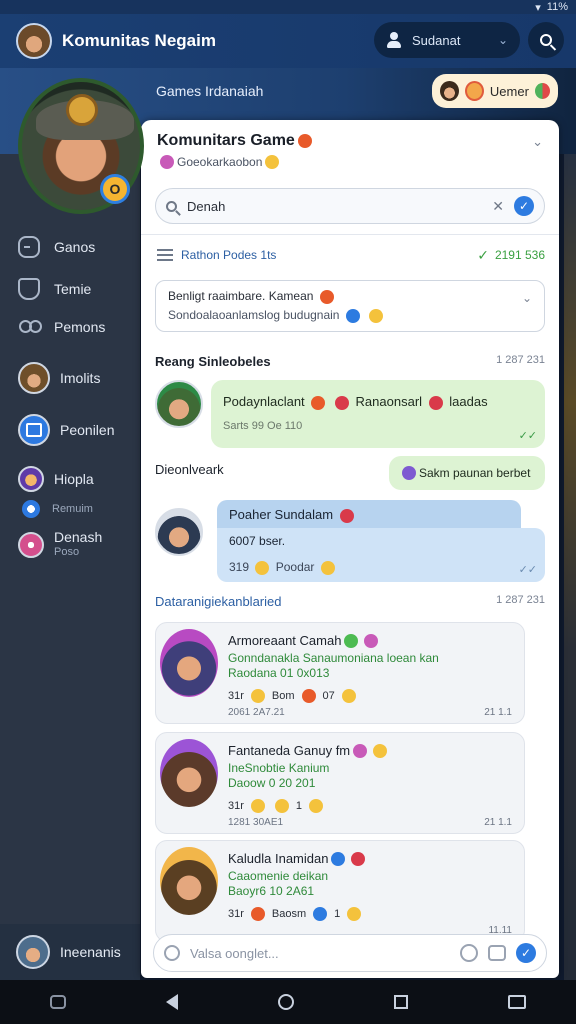 This screenshot has width=576, height=1024. I want to click on list-icon, so click(165, 255).